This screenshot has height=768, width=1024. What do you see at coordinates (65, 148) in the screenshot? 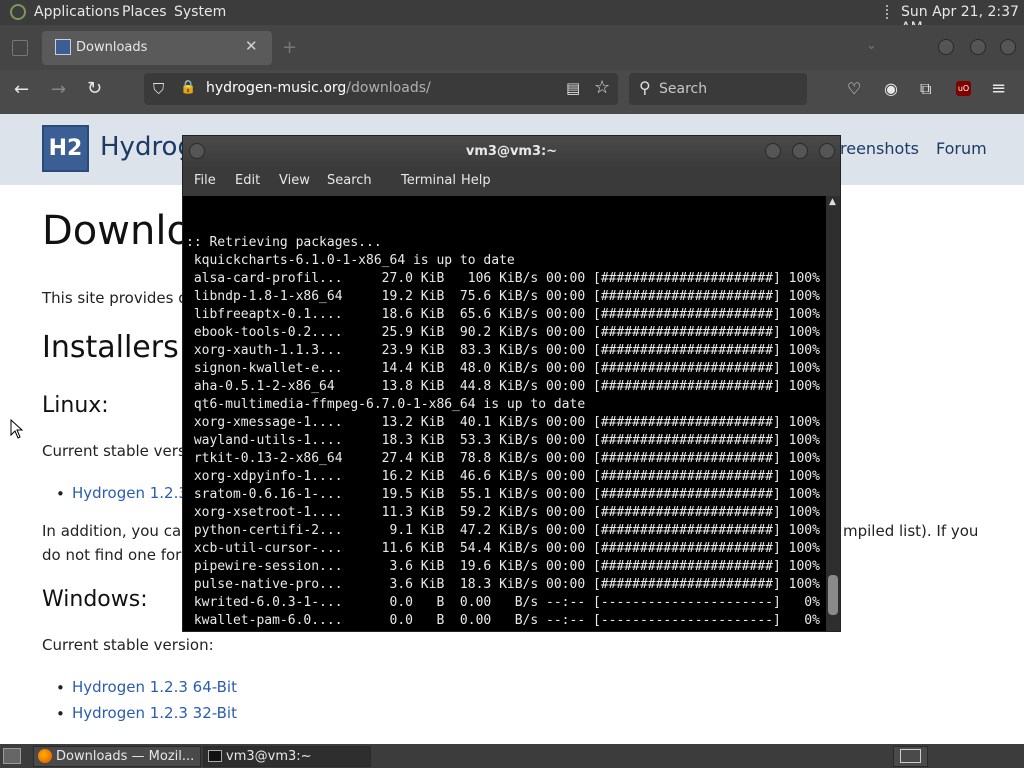
I see `hydrogen-logo: H2` at bounding box center [65, 148].